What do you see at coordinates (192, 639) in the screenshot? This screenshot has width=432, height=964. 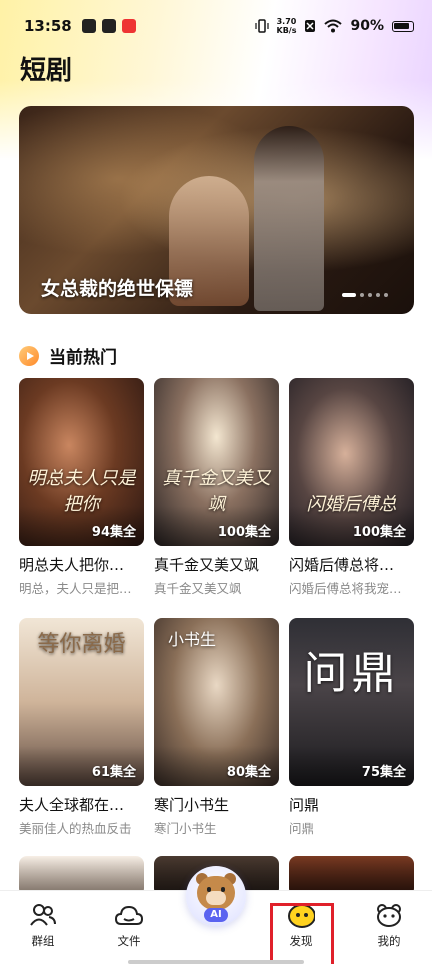 I see `poster-title-text: 小书生` at bounding box center [192, 639].